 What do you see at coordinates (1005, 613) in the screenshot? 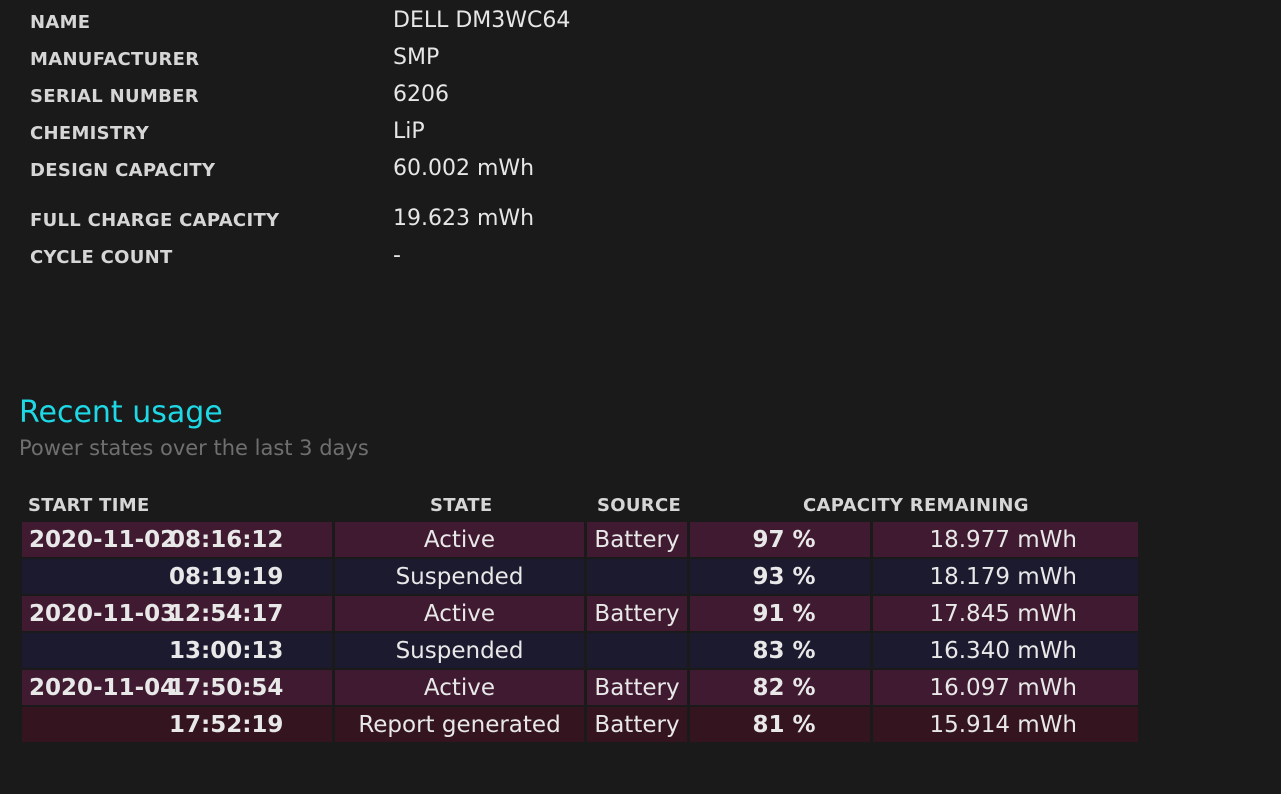
I see `cell-capacity-mwh: 17.845 mWh` at bounding box center [1005, 613].